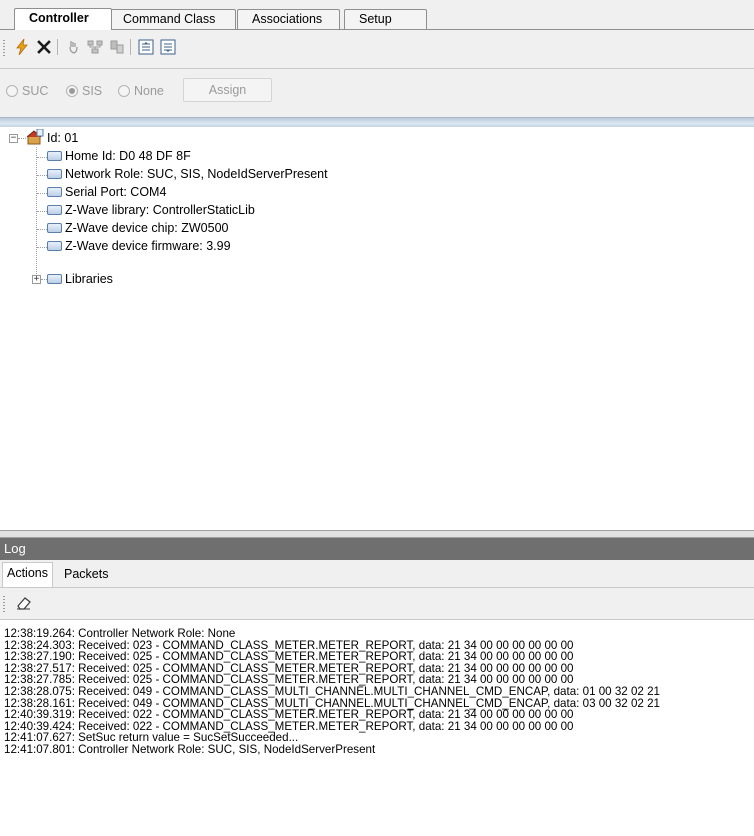 Image resolution: width=754 pixels, height=836 pixels. What do you see at coordinates (227, 90) in the screenshot?
I see `assign-button: Assign` at bounding box center [227, 90].